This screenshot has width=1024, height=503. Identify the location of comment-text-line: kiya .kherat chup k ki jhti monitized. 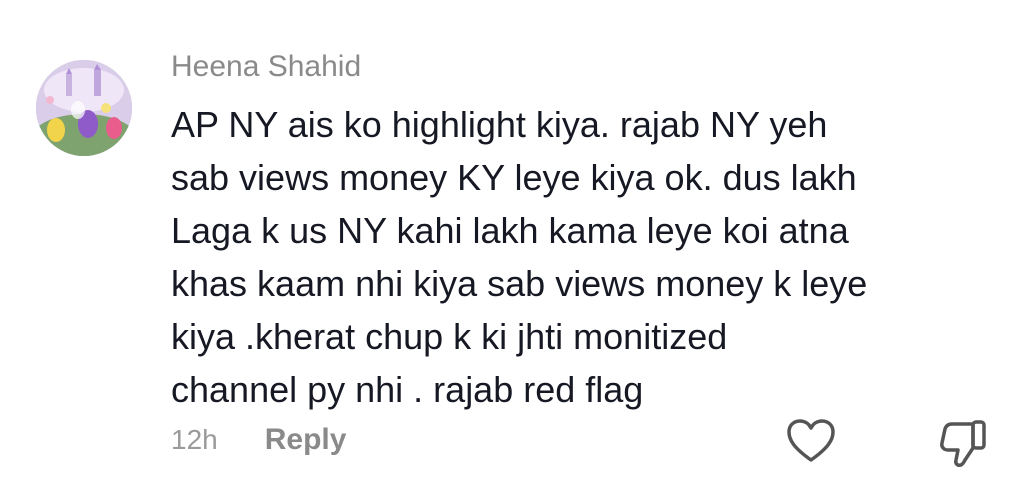
(449, 336).